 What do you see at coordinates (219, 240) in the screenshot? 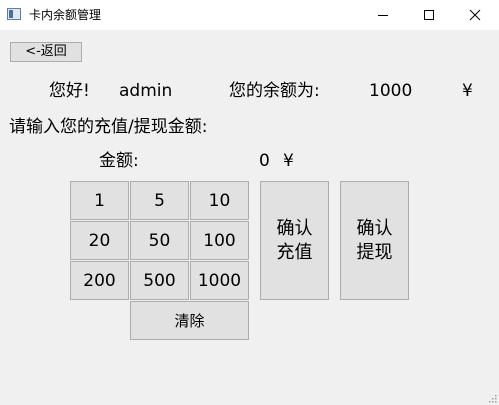
I see `keypad-button-100: 100` at bounding box center [219, 240].